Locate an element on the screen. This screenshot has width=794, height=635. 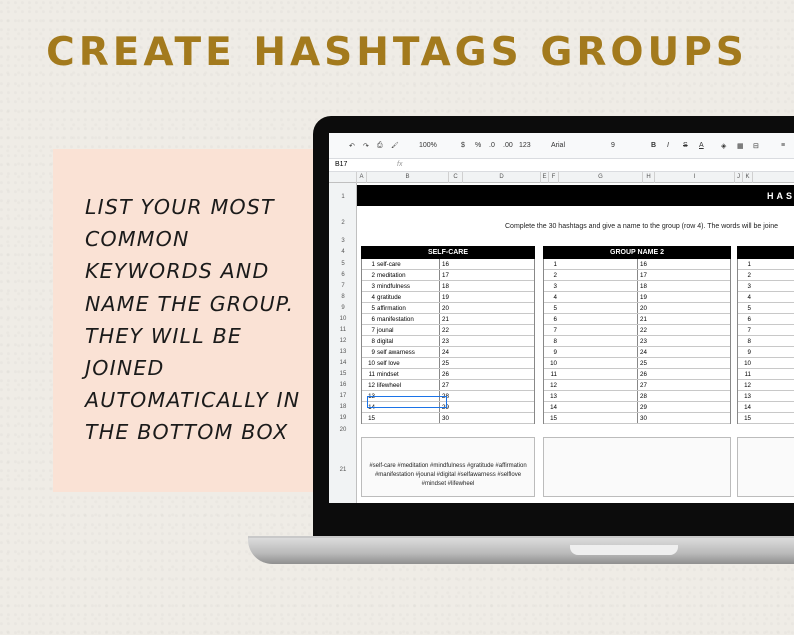
group-title is located at coordinates (765, 252).